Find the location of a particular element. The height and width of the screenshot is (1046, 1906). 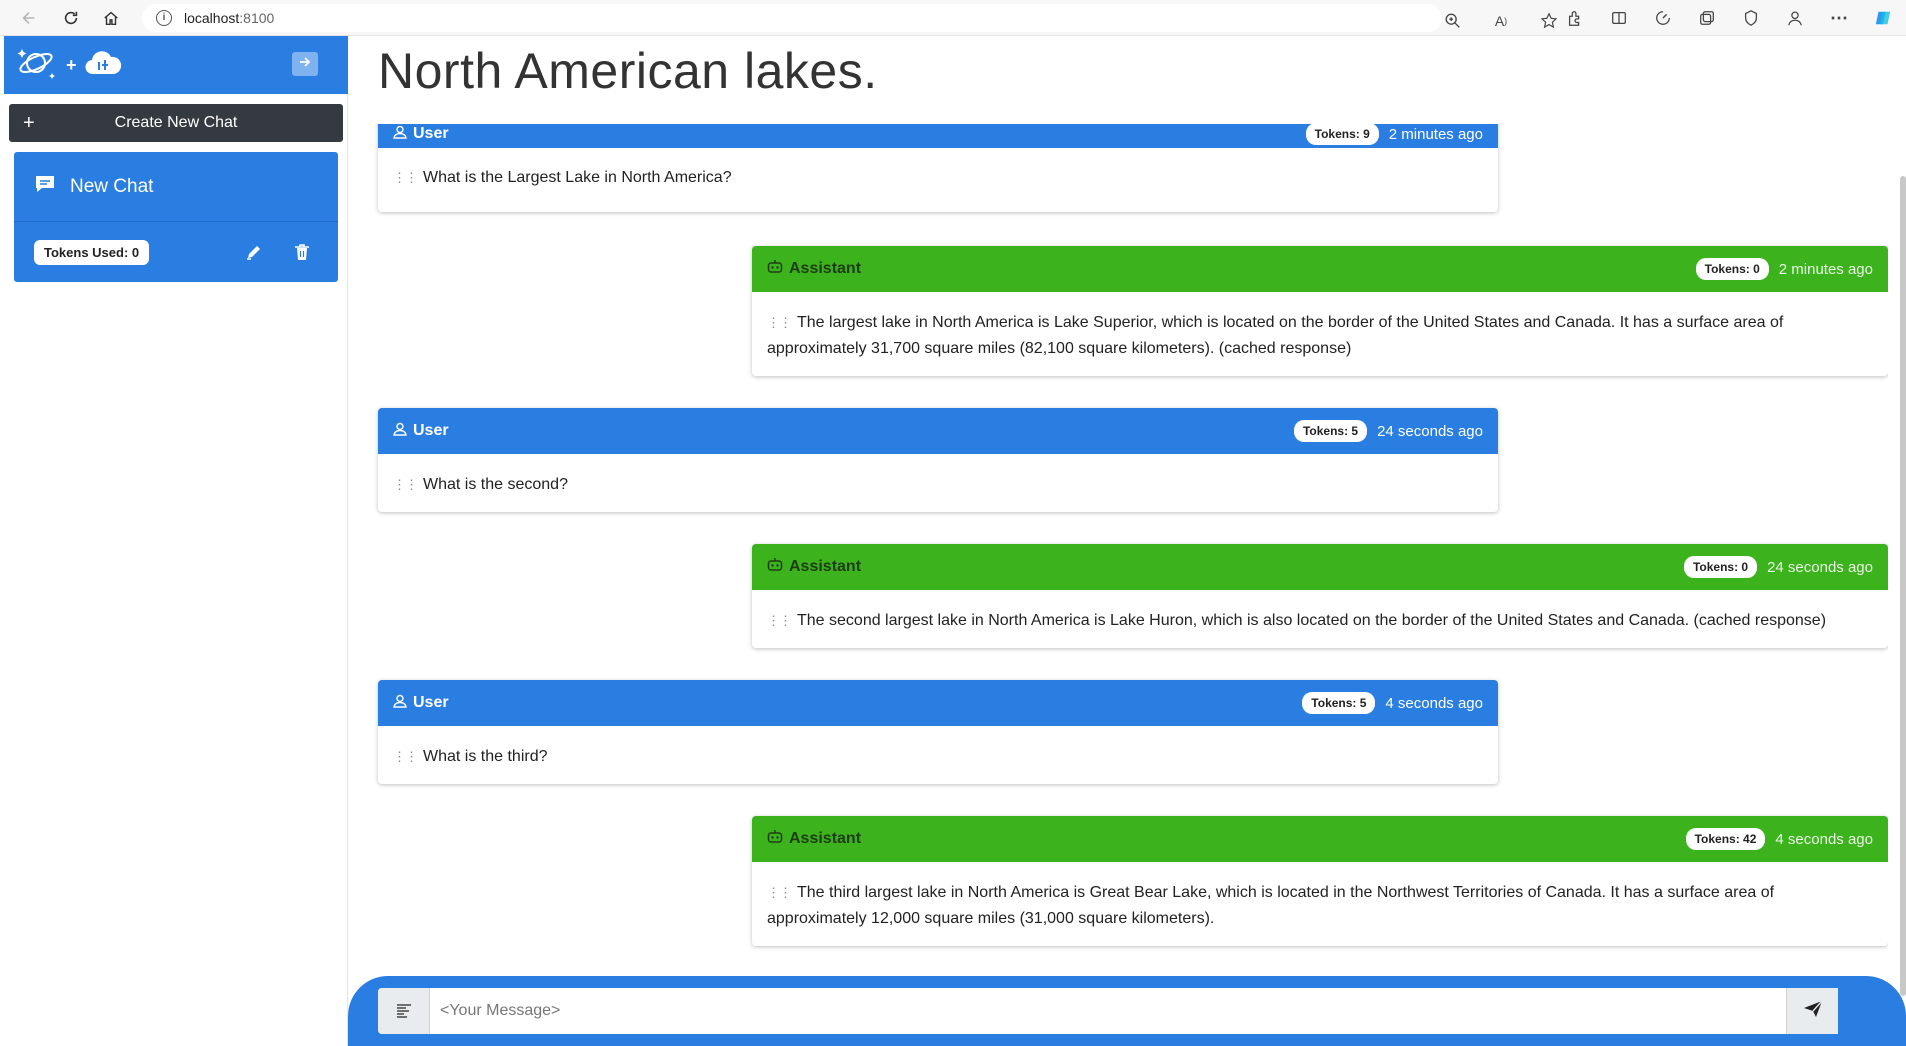

create-new-chat-button: + Create New Chat is located at coordinates (176, 123).